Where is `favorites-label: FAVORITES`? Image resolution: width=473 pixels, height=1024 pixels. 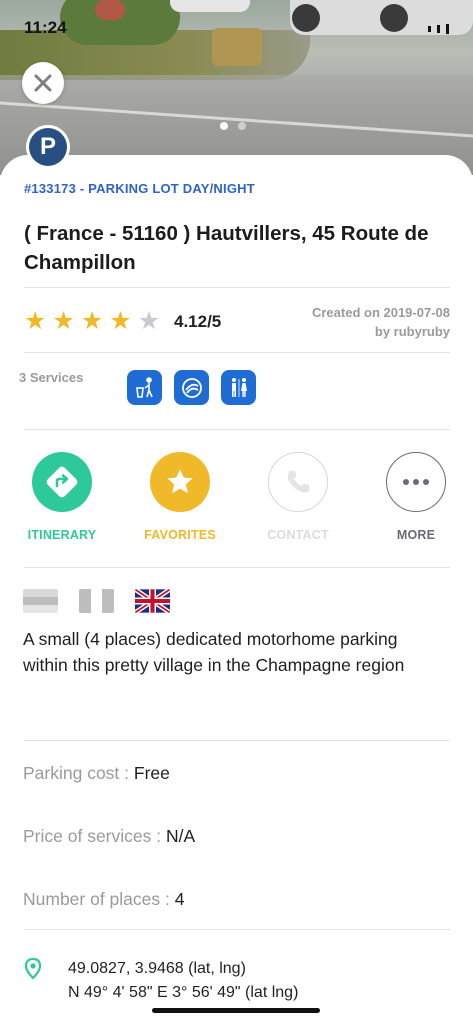
favorites-label: FAVORITES is located at coordinates (180, 535).